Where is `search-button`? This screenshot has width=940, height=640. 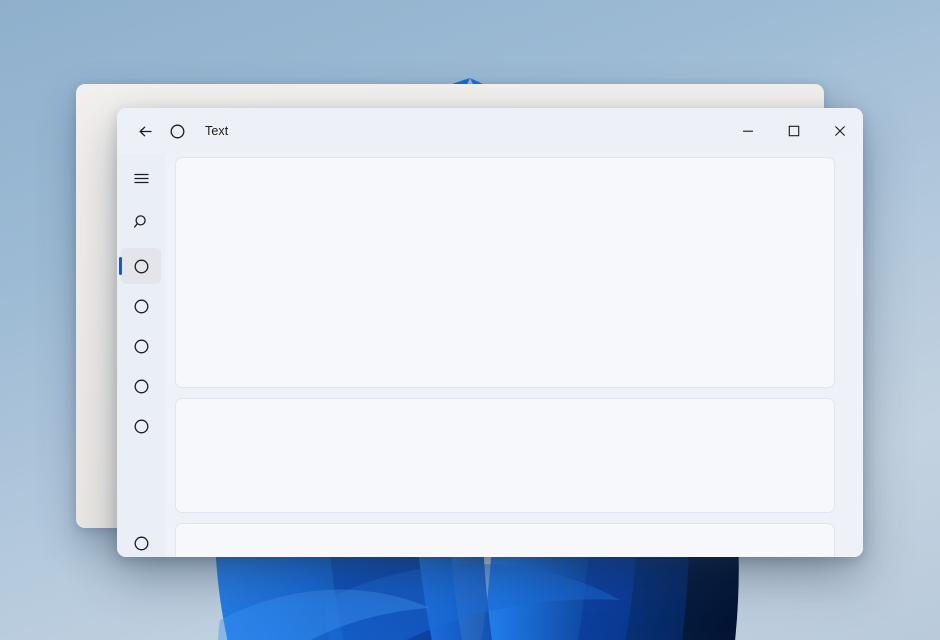
search-button is located at coordinates (141, 222).